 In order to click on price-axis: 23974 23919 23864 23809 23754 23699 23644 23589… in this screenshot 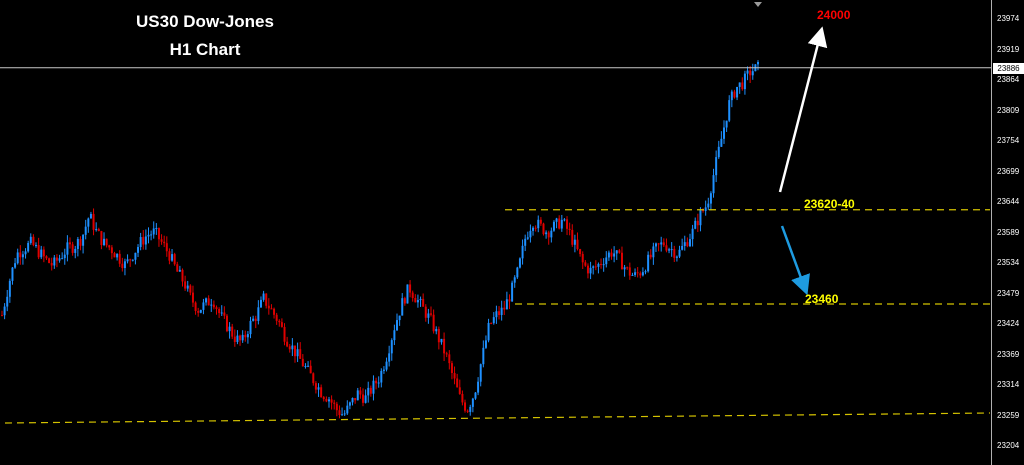, I will do `click(1007, 232)`.